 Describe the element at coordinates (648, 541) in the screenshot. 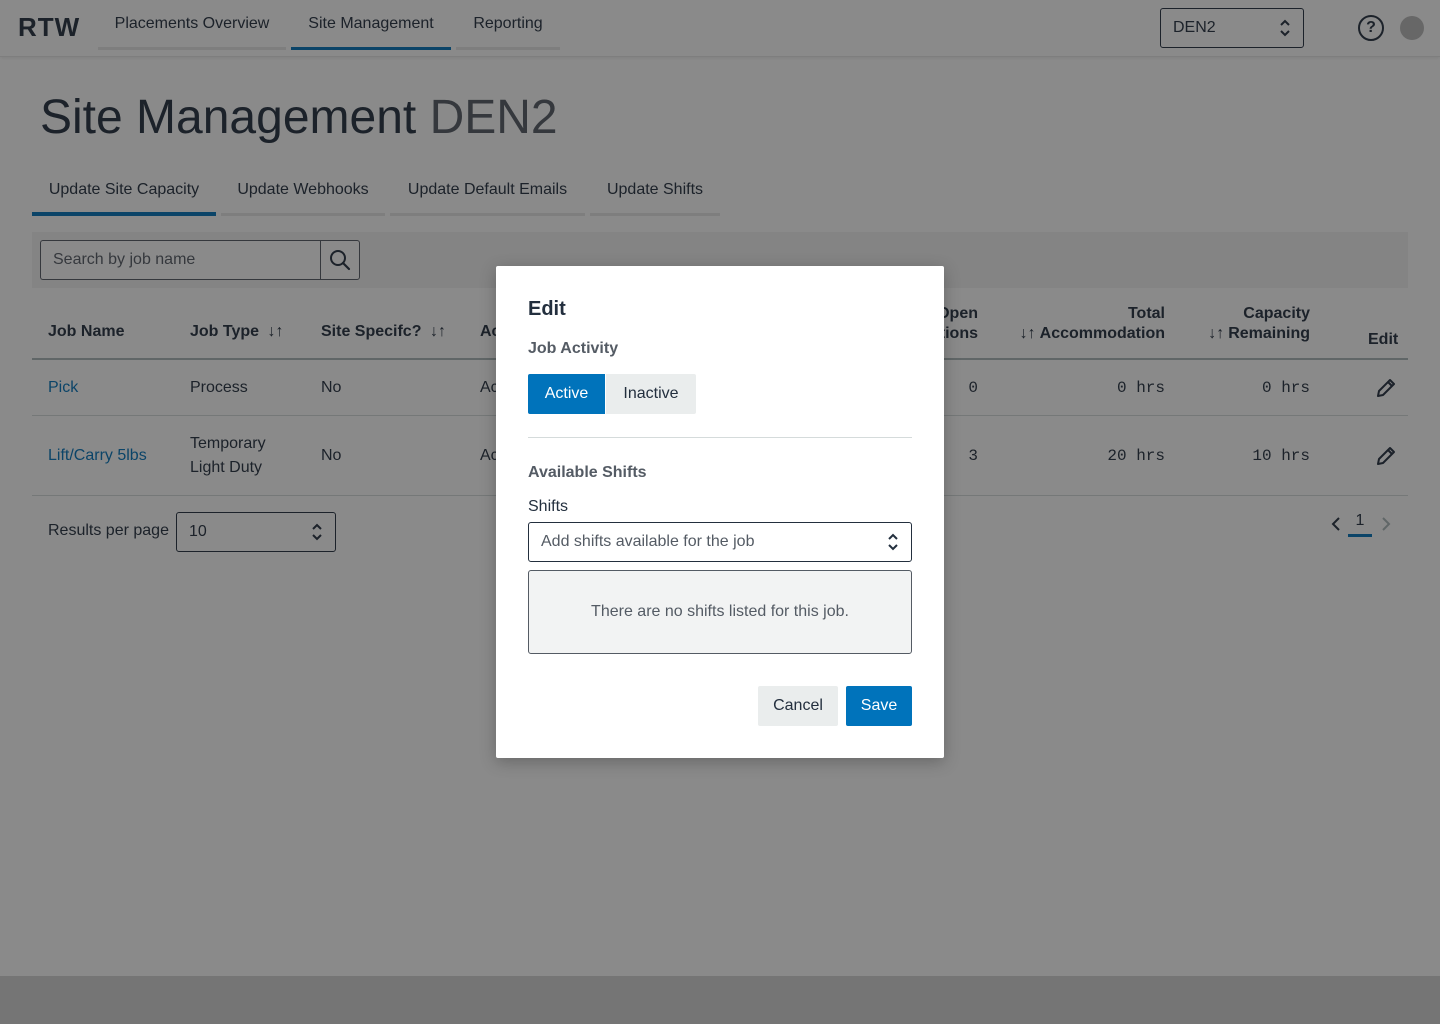

I see `shifts-select-placeholder: Add shifts available for the job` at that location.